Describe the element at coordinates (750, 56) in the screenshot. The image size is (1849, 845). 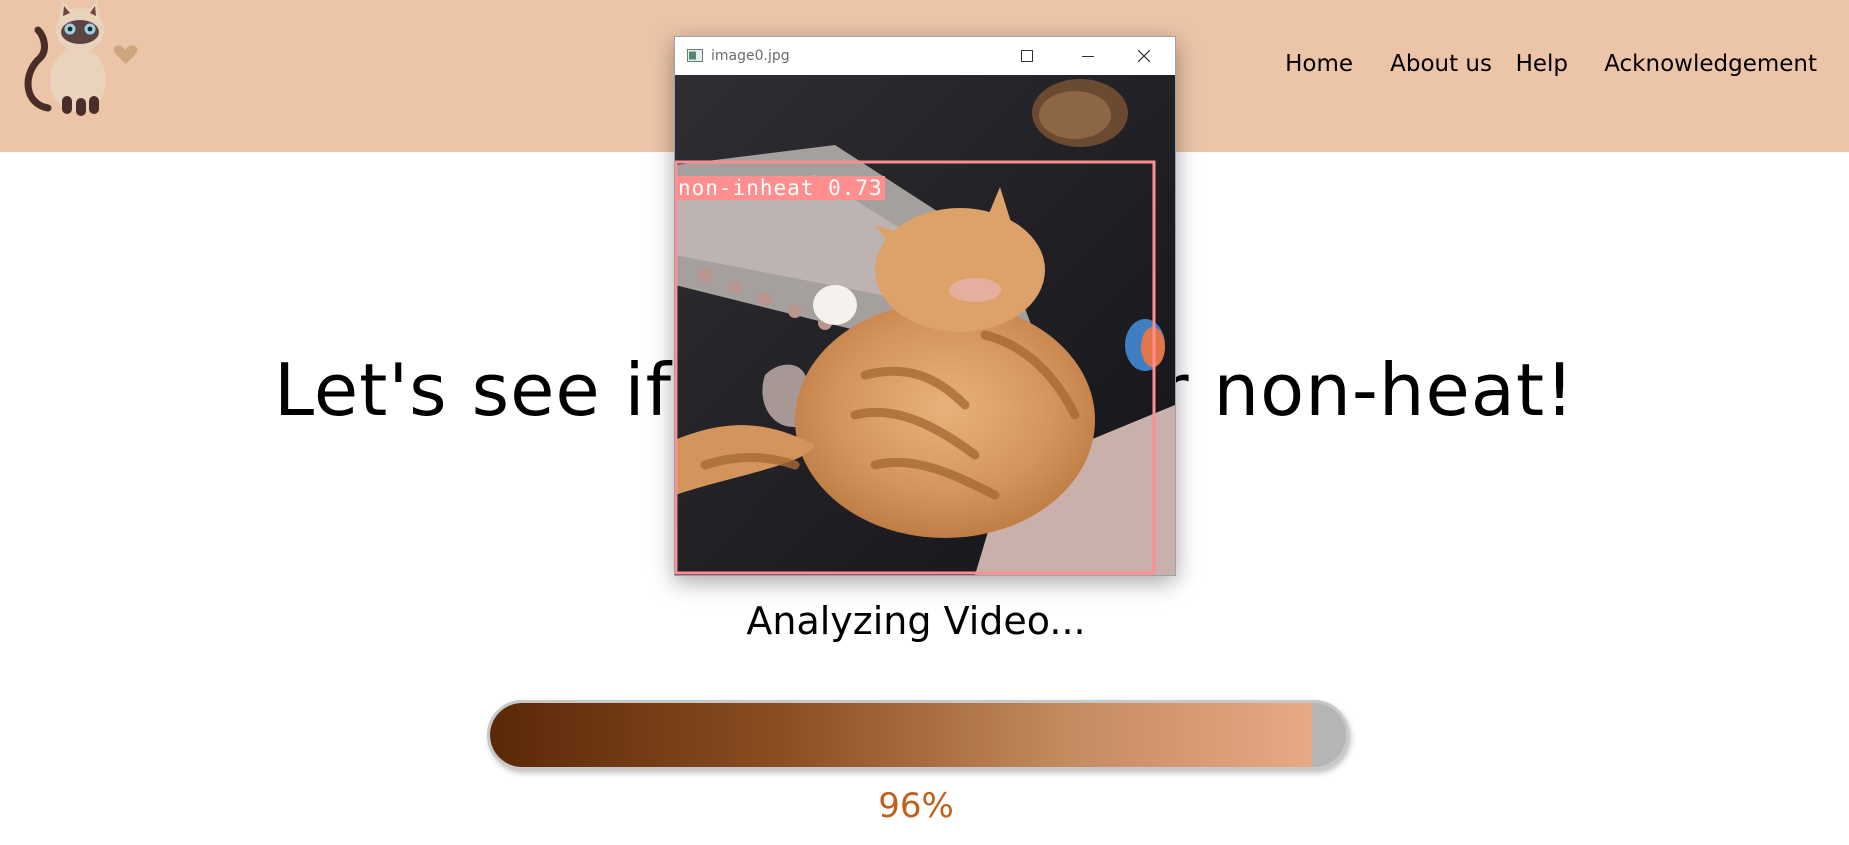
I see `window-title: image0.jpg` at that location.